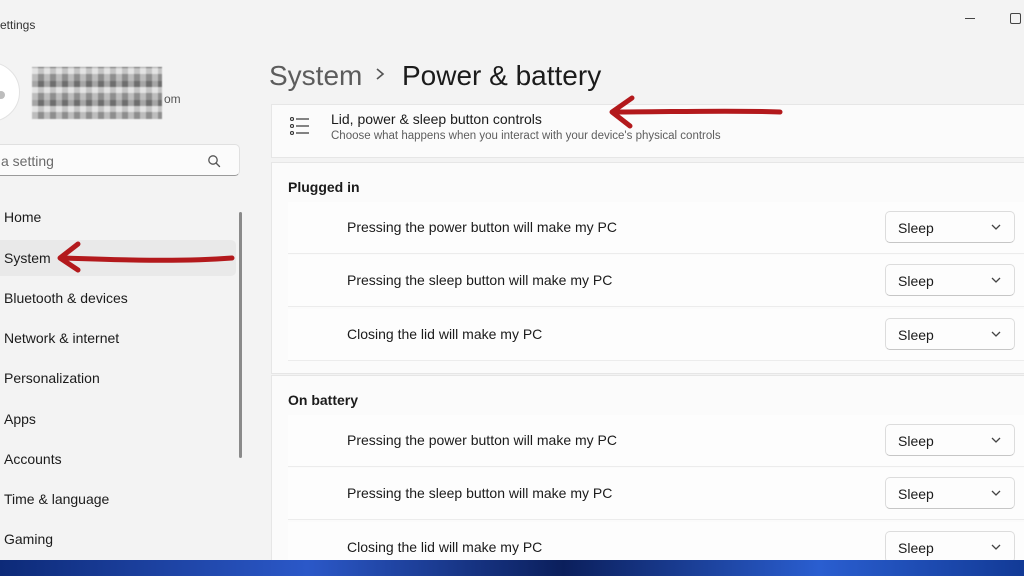 The height and width of the screenshot is (576, 1024). I want to click on account-name-redacted, so click(97, 93).